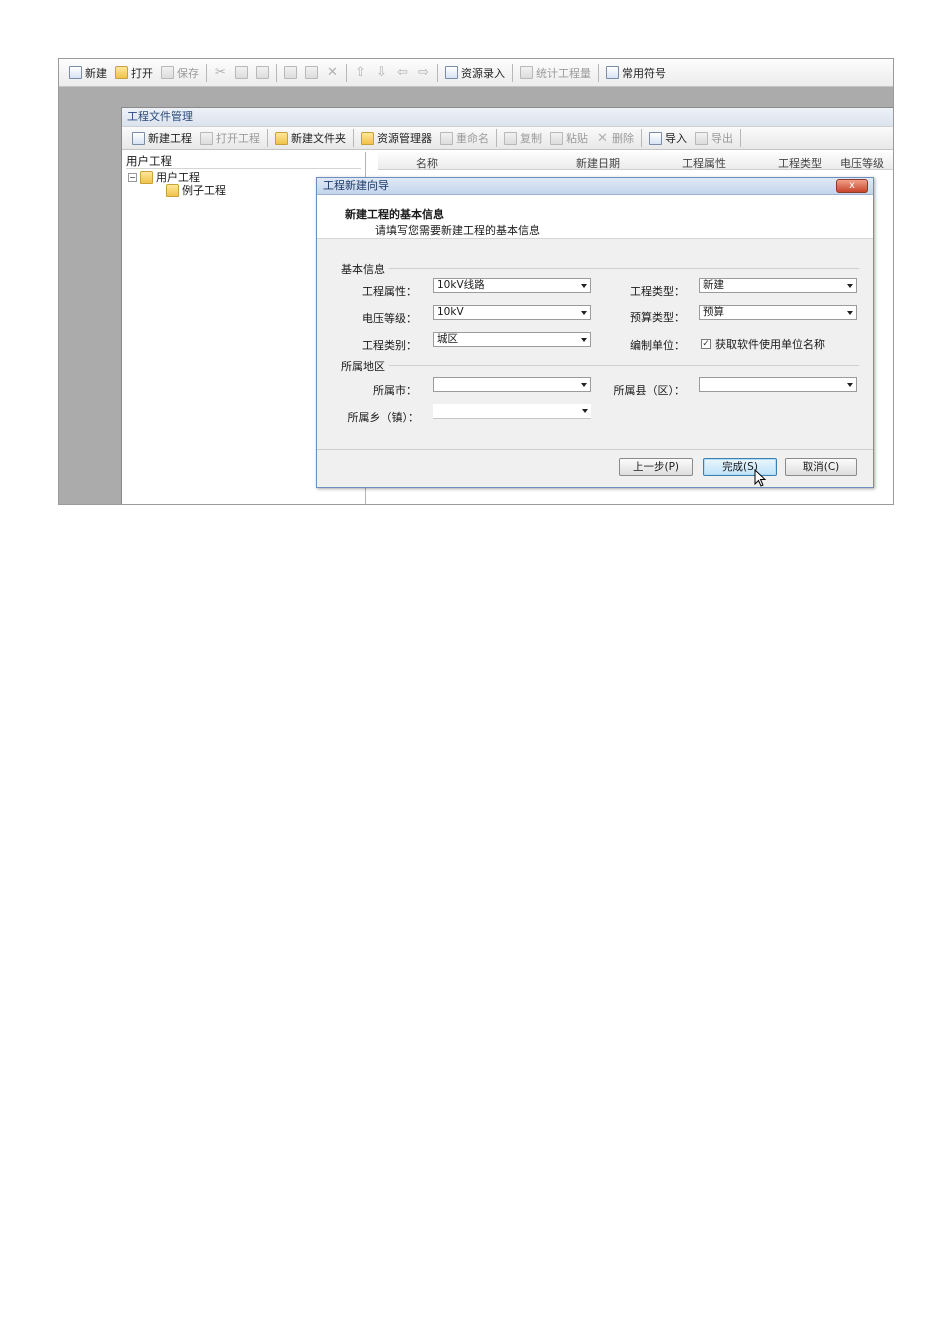 The width and height of the screenshot is (950, 1344). I want to click on resource-manager-button: 资源管理器, so click(396, 138).